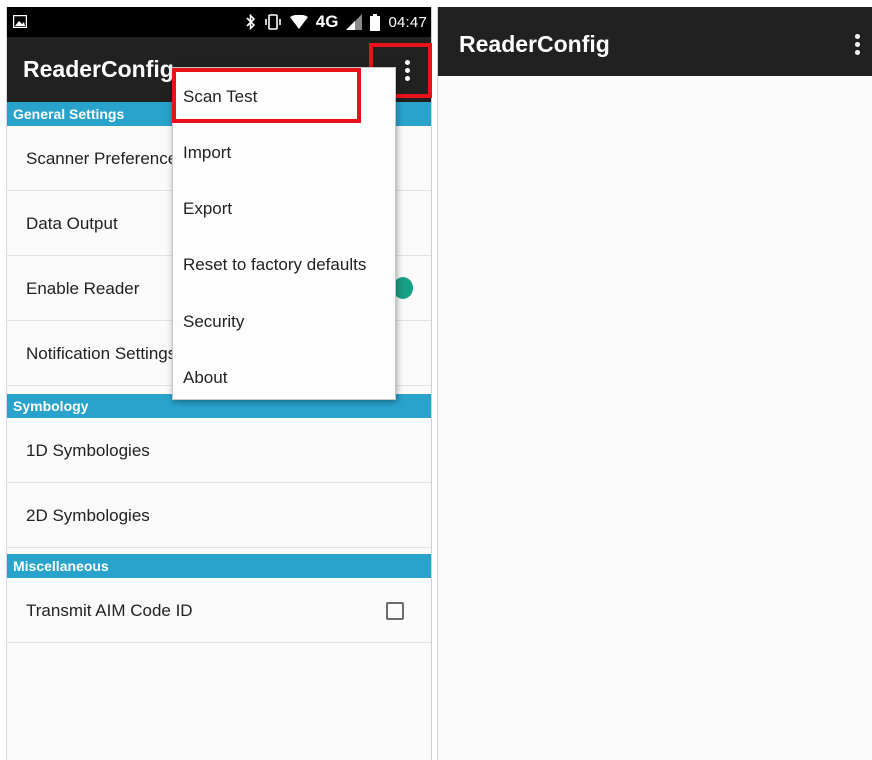 This screenshot has width=872, height=760. I want to click on menu-item-reset: Reset to factory defaults, so click(285, 265).